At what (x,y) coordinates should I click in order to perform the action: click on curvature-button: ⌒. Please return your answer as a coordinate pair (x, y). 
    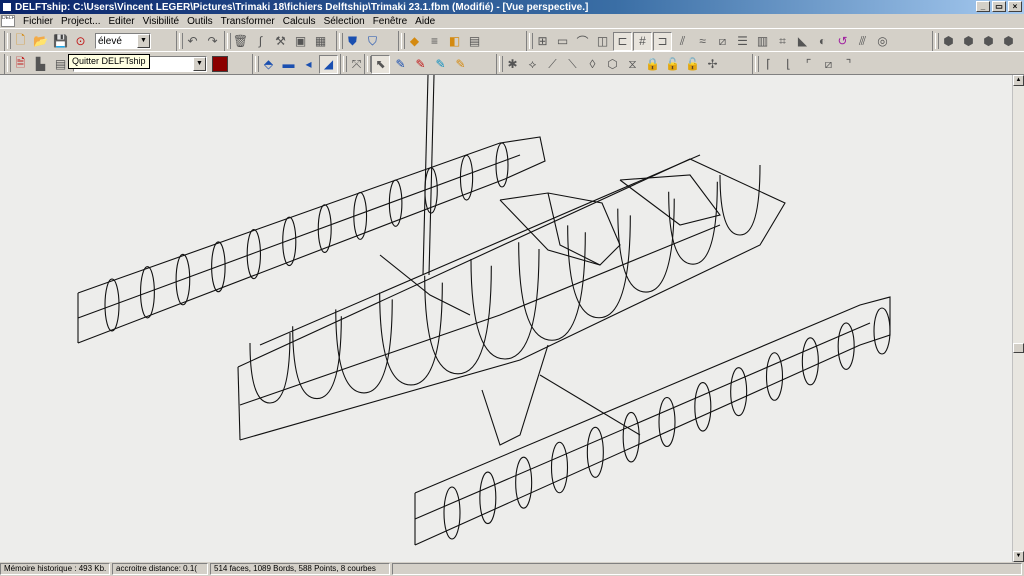
    Looking at the image, I should click on (582, 41).